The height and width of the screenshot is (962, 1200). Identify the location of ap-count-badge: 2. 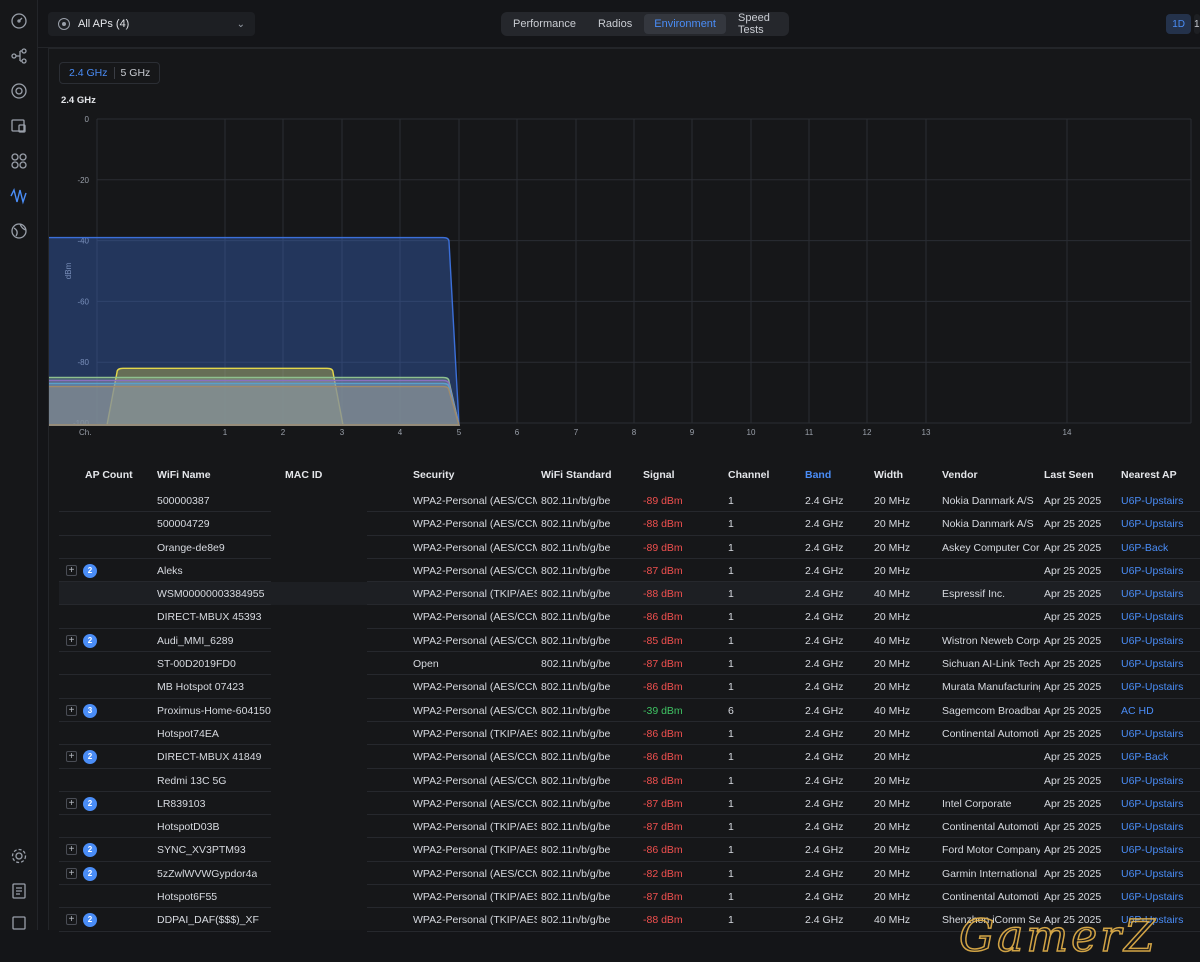
(90, 640).